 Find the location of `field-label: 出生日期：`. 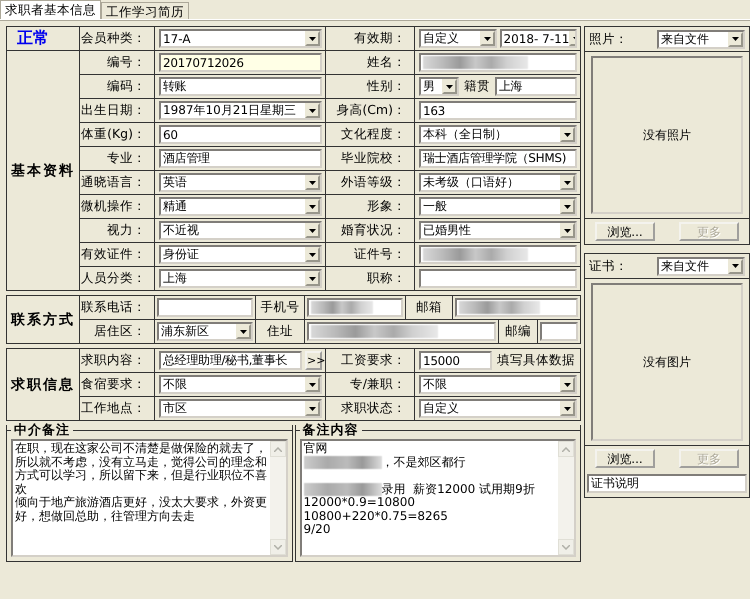

field-label: 出生日期： is located at coordinates (117, 110).